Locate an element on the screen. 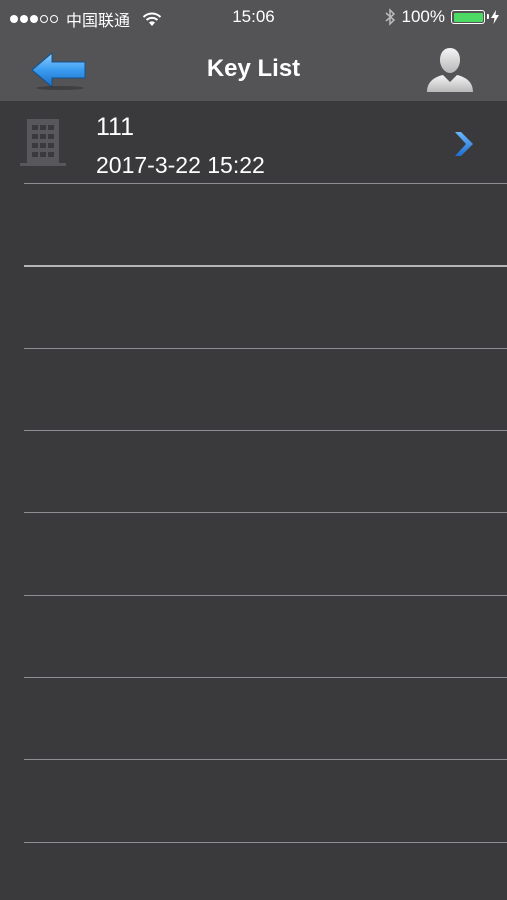  charging-icon is located at coordinates (495, 17).